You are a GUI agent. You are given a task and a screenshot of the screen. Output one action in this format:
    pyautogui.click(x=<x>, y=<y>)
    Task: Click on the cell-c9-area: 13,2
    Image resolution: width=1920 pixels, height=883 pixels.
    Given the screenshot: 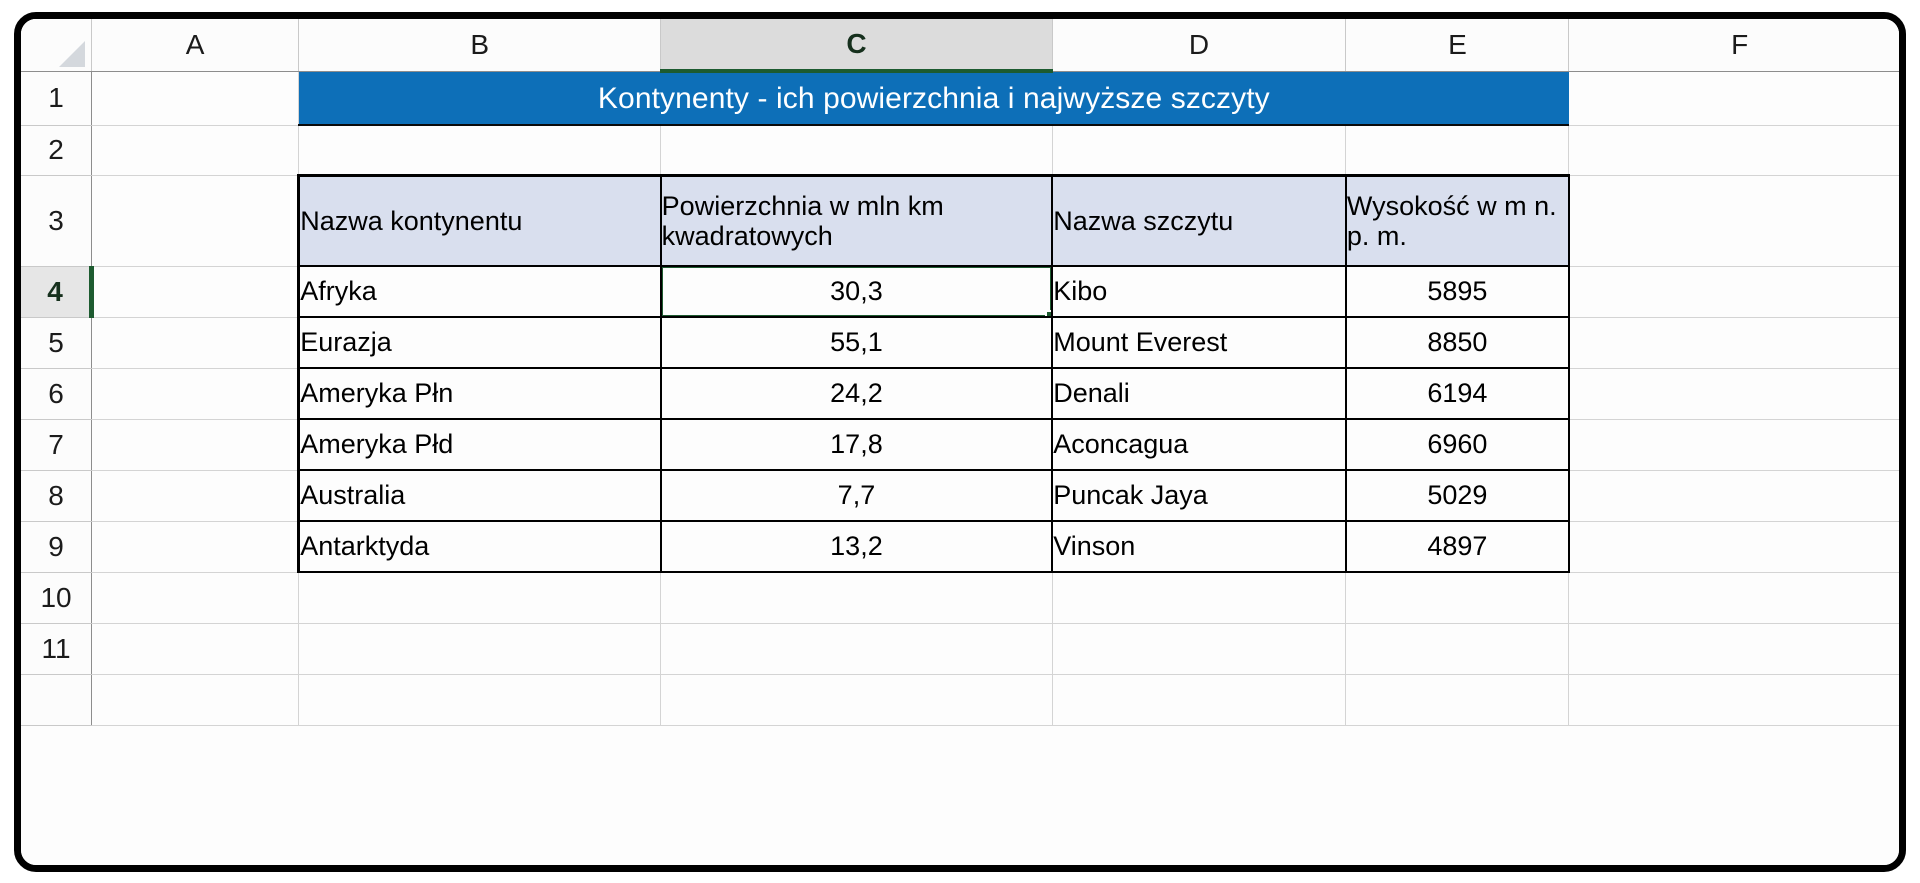 What is the action you would take?
    pyautogui.click(x=857, y=547)
    